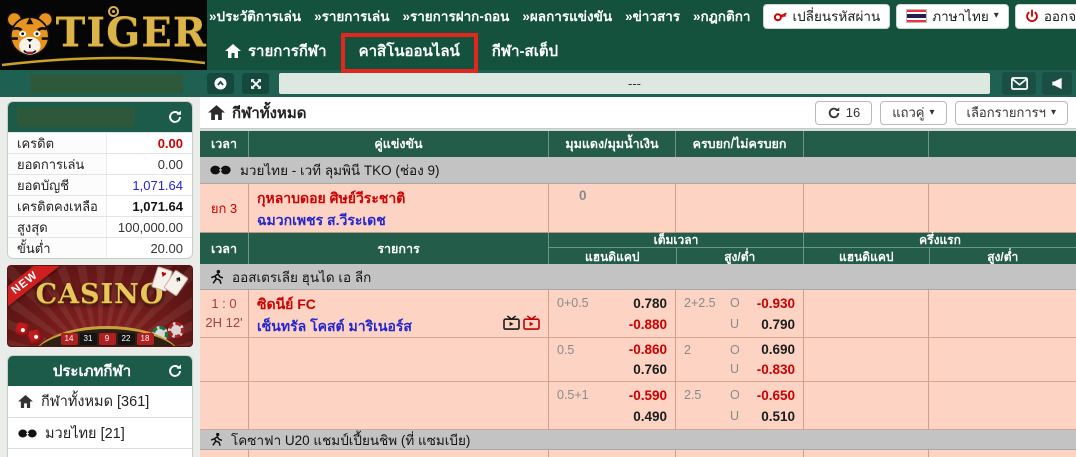 The image size is (1076, 457). What do you see at coordinates (100, 163) in the screenshot?
I see `account-row-play-total: ยอดการเล่น 0.00` at bounding box center [100, 163].